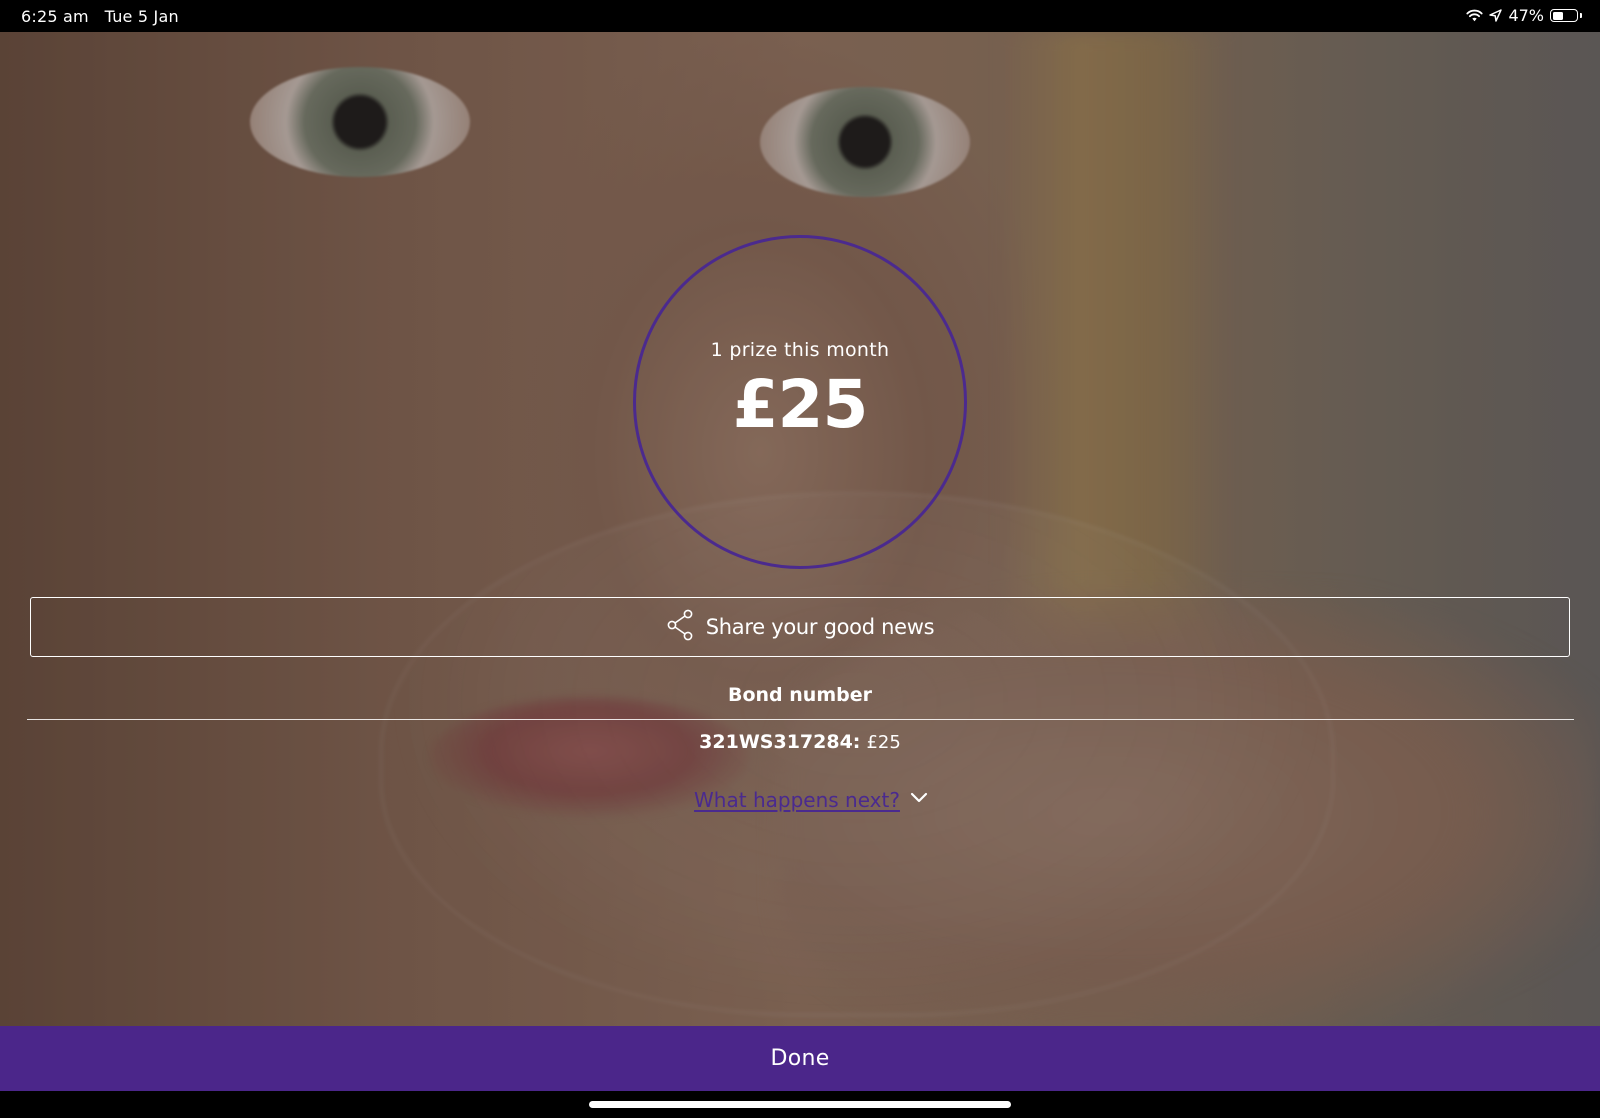 The image size is (1600, 1118). Describe the element at coordinates (883, 742) in the screenshot. I see `bond-prize-value: £25` at that location.